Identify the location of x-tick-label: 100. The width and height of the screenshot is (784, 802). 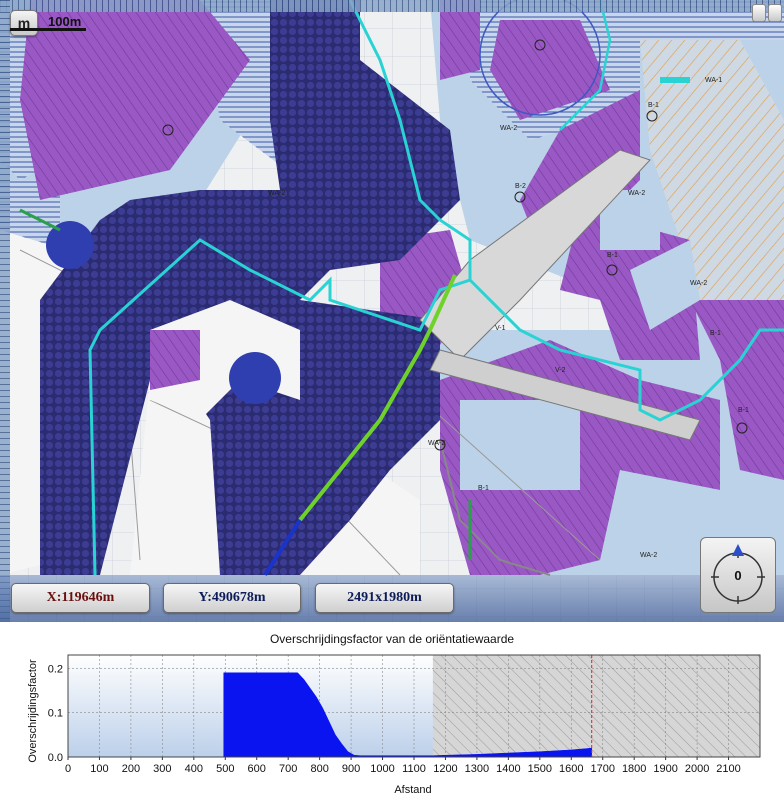
(99, 769).